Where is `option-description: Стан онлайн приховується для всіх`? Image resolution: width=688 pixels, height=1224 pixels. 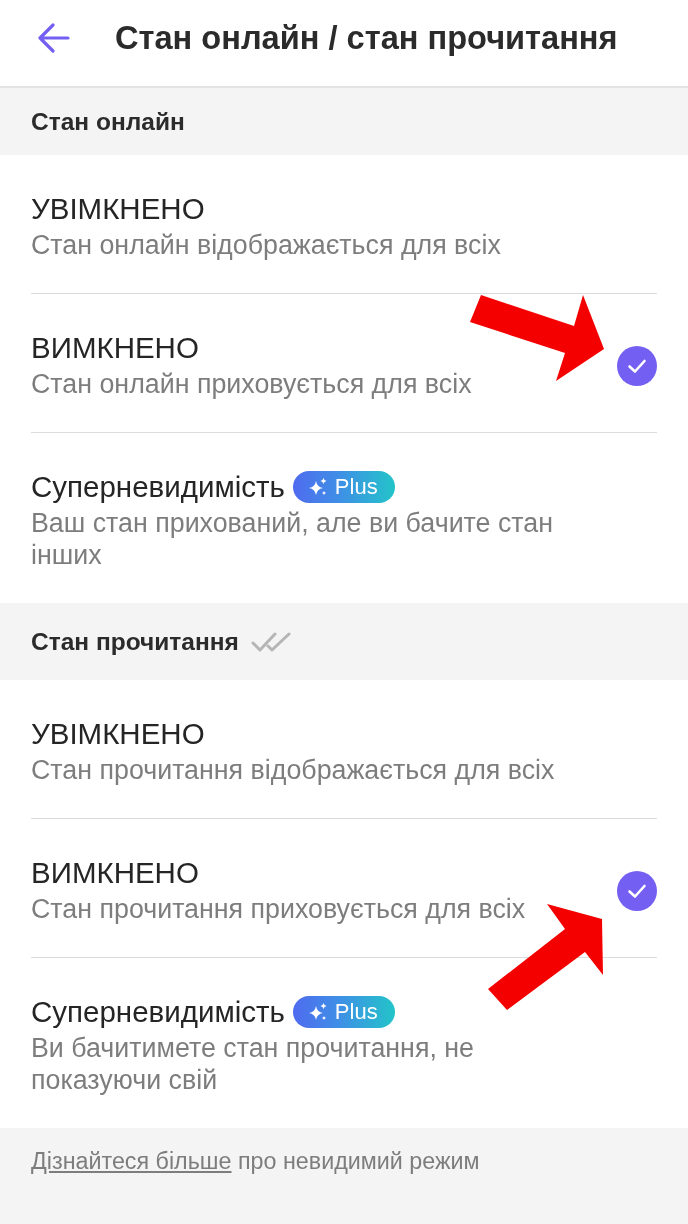 option-description: Стан онлайн приховується для всіх is located at coordinates (252, 384).